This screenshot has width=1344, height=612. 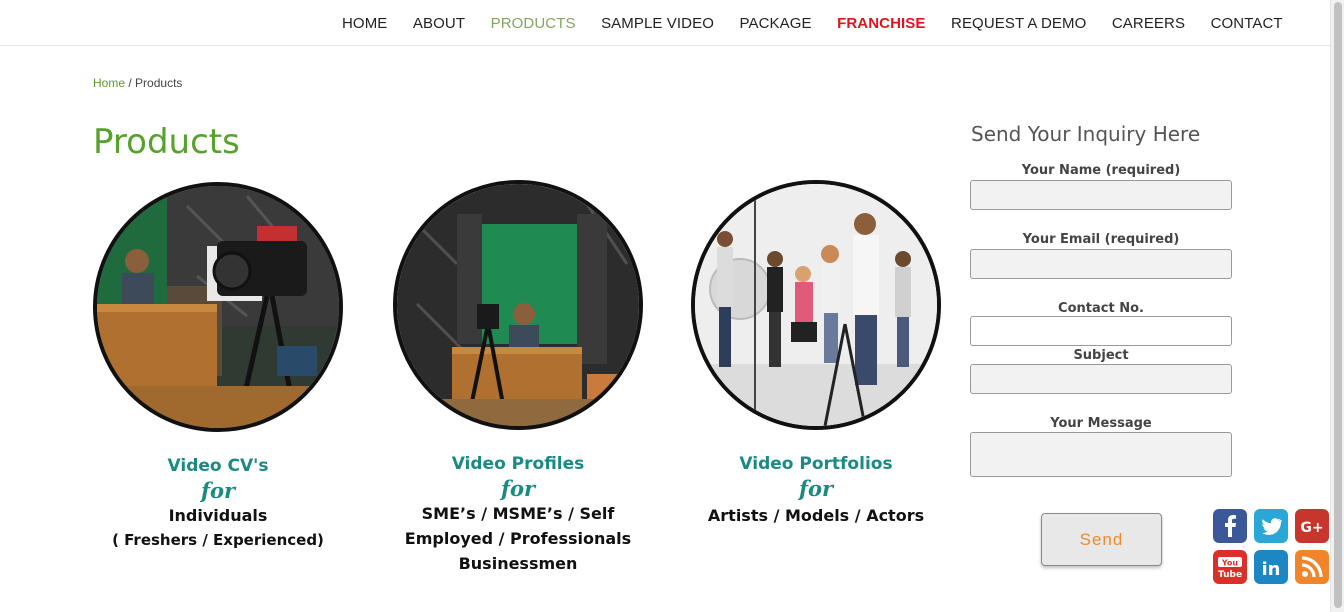 What do you see at coordinates (1101, 454) in the screenshot?
I see `message-field` at bounding box center [1101, 454].